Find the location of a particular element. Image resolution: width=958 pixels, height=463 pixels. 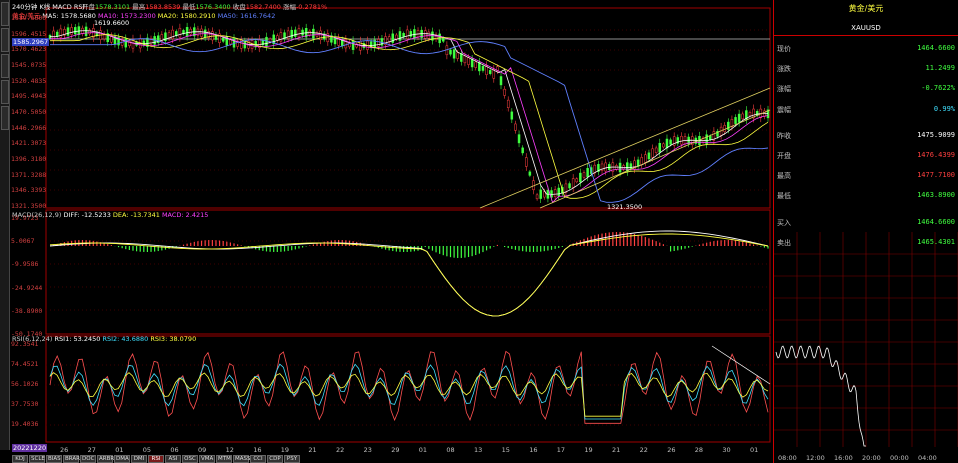

mini-time-tick: 12:00 is located at coordinates (815, 458).